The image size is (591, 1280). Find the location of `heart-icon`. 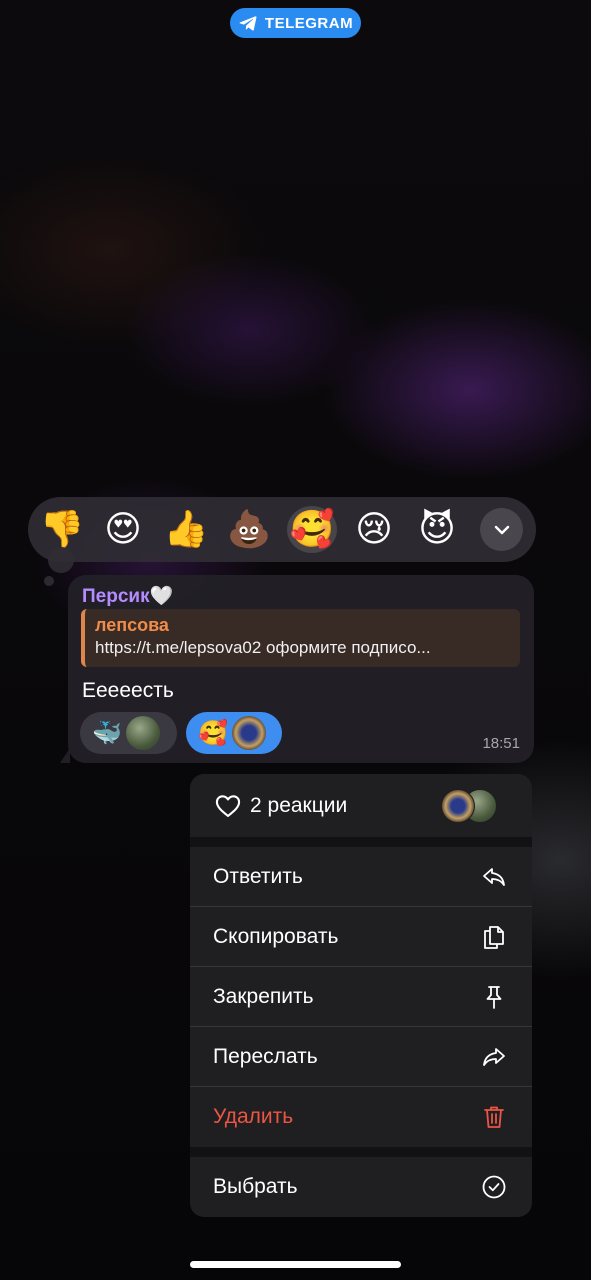

heart-icon is located at coordinates (228, 806).